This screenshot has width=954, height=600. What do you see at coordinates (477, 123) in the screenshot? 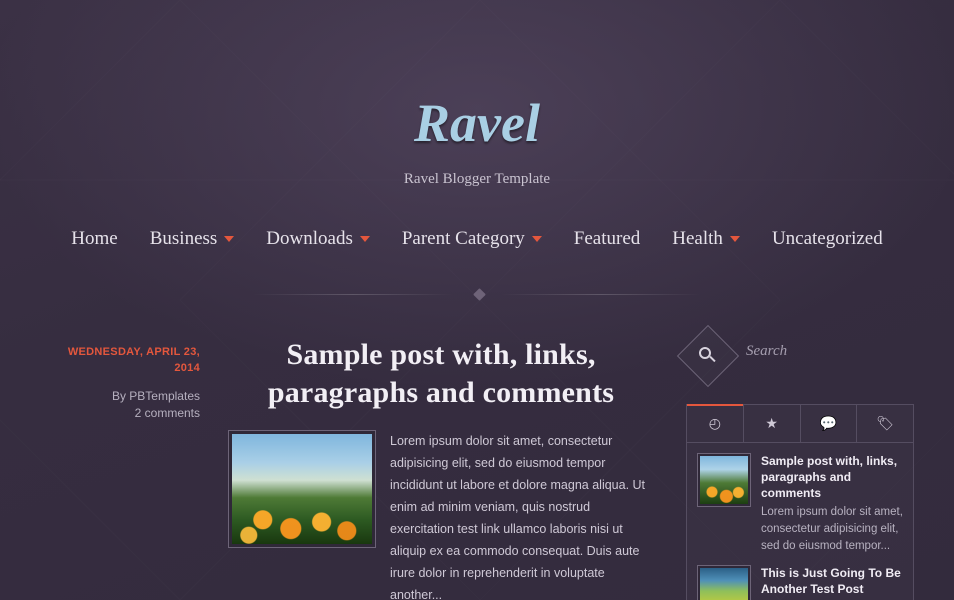
I see `site-title: Ravel` at bounding box center [477, 123].